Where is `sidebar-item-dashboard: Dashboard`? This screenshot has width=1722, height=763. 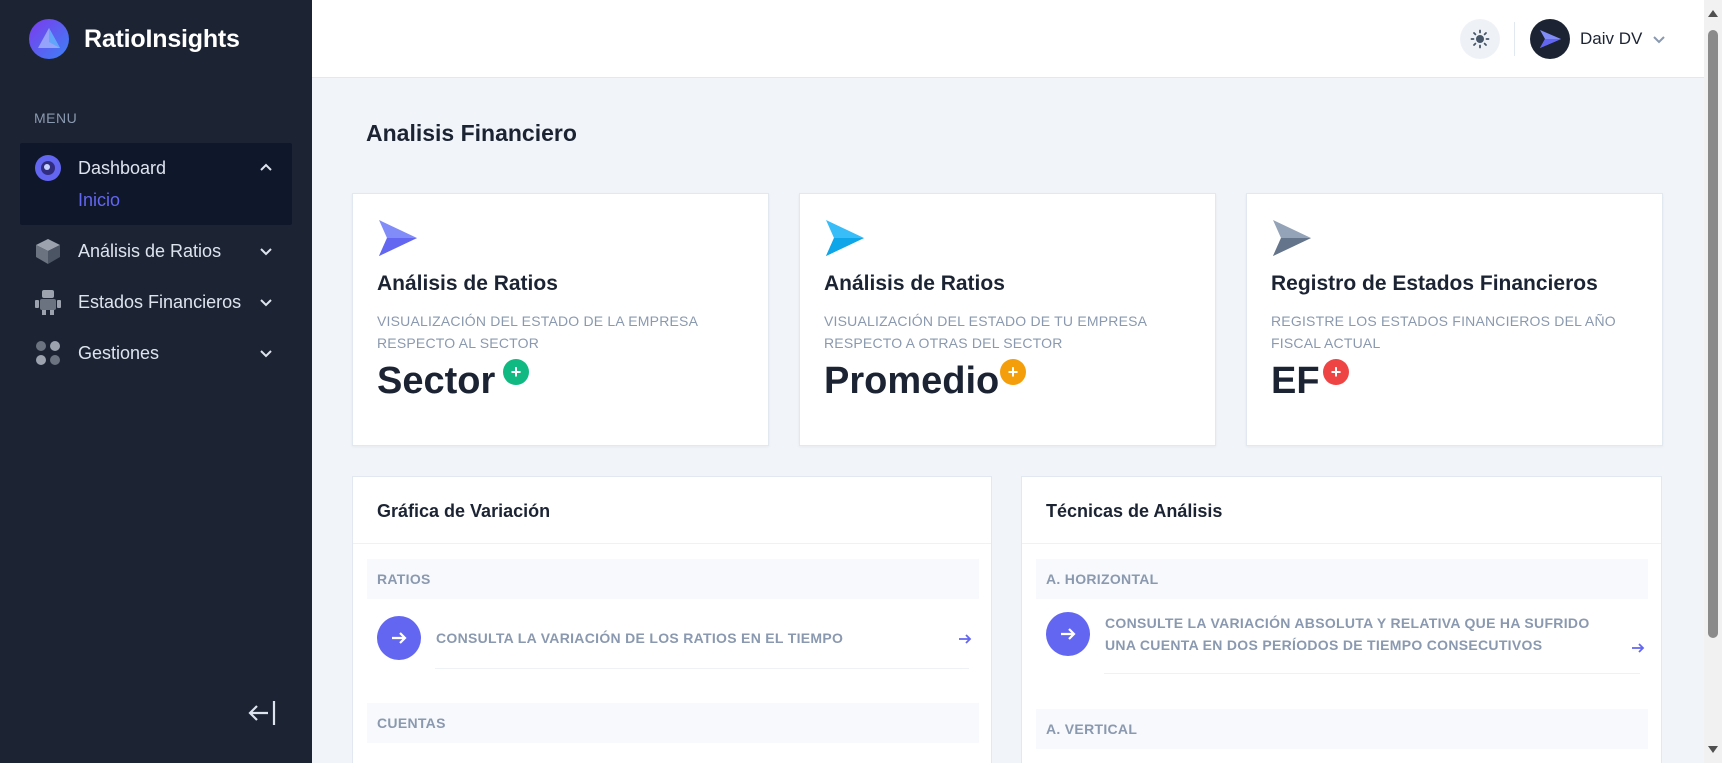 sidebar-item-dashboard: Dashboard is located at coordinates (159, 168).